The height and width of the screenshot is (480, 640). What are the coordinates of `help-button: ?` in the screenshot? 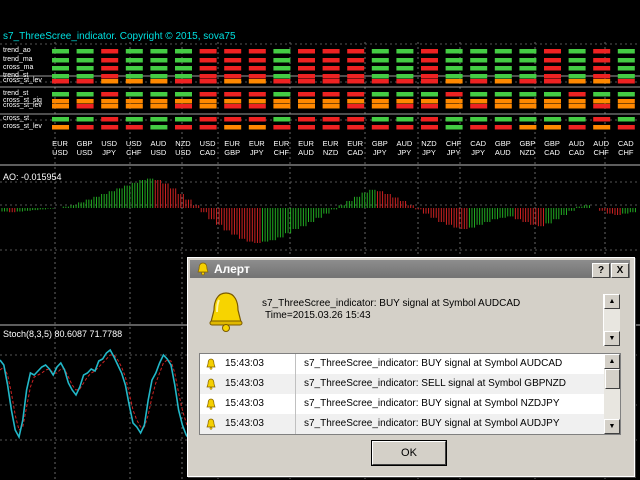 It's located at (601, 270).